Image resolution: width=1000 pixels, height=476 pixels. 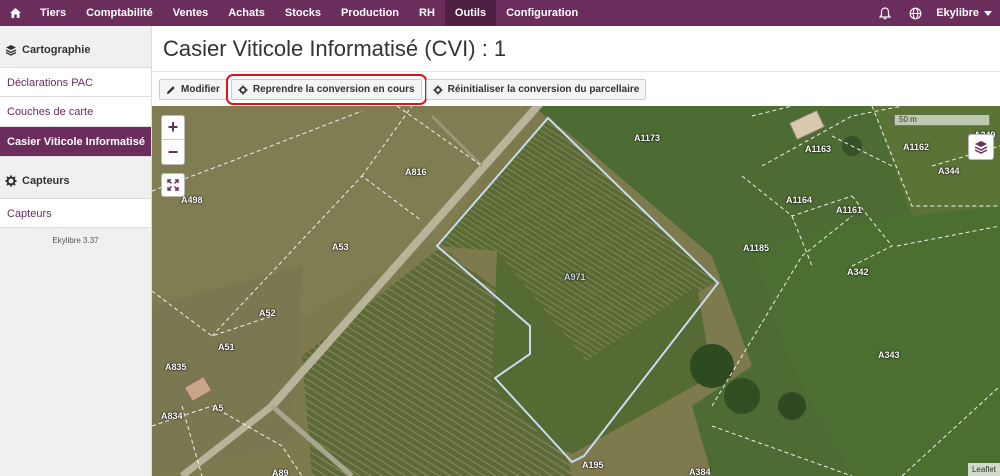 What do you see at coordinates (942, 120) in the screenshot?
I see `map-scale: 50 m` at bounding box center [942, 120].